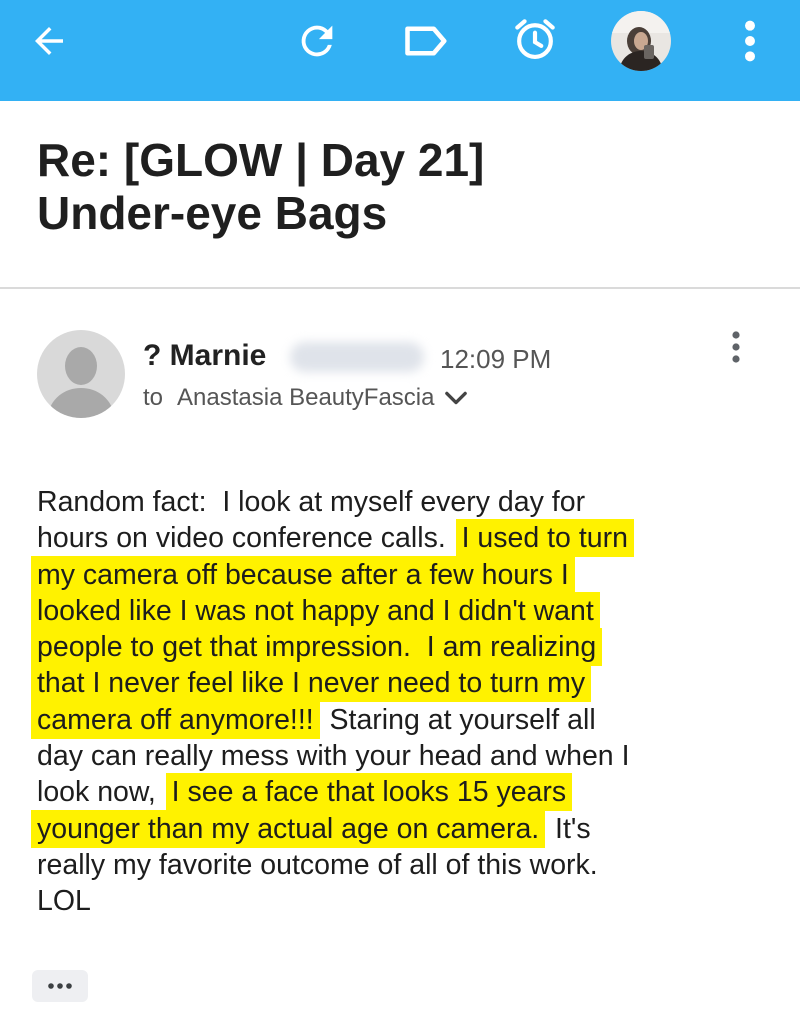 The image size is (800, 1016). What do you see at coordinates (544, 538) in the screenshot?
I see `highlighted-text: I used to turn` at bounding box center [544, 538].